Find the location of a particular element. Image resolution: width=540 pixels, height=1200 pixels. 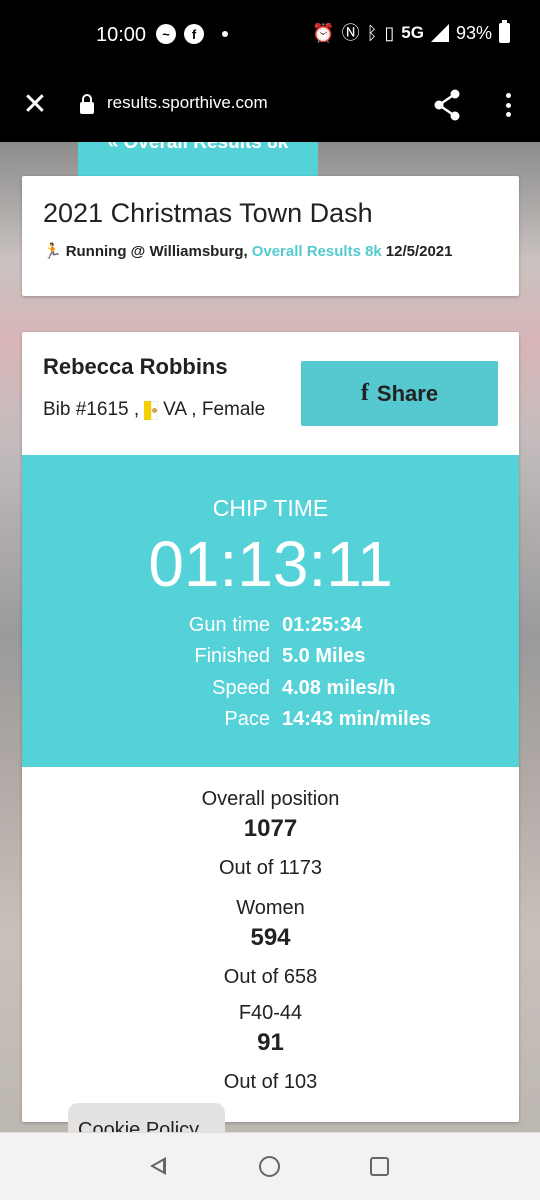

athlete-name: Rebecca Robbins is located at coordinates (135, 366).